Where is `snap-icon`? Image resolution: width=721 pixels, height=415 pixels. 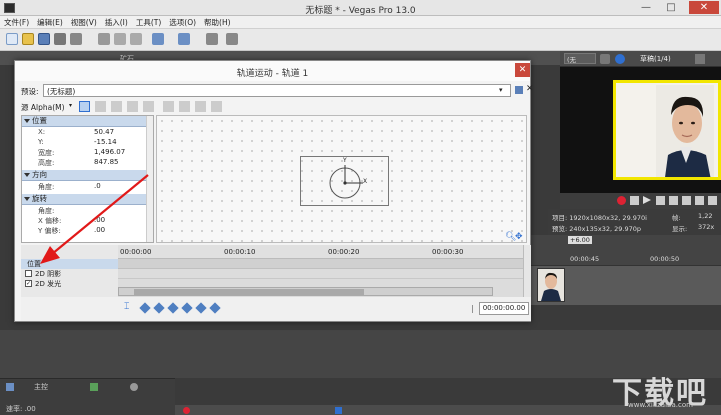 snap-icon is located at coordinates (184, 106).